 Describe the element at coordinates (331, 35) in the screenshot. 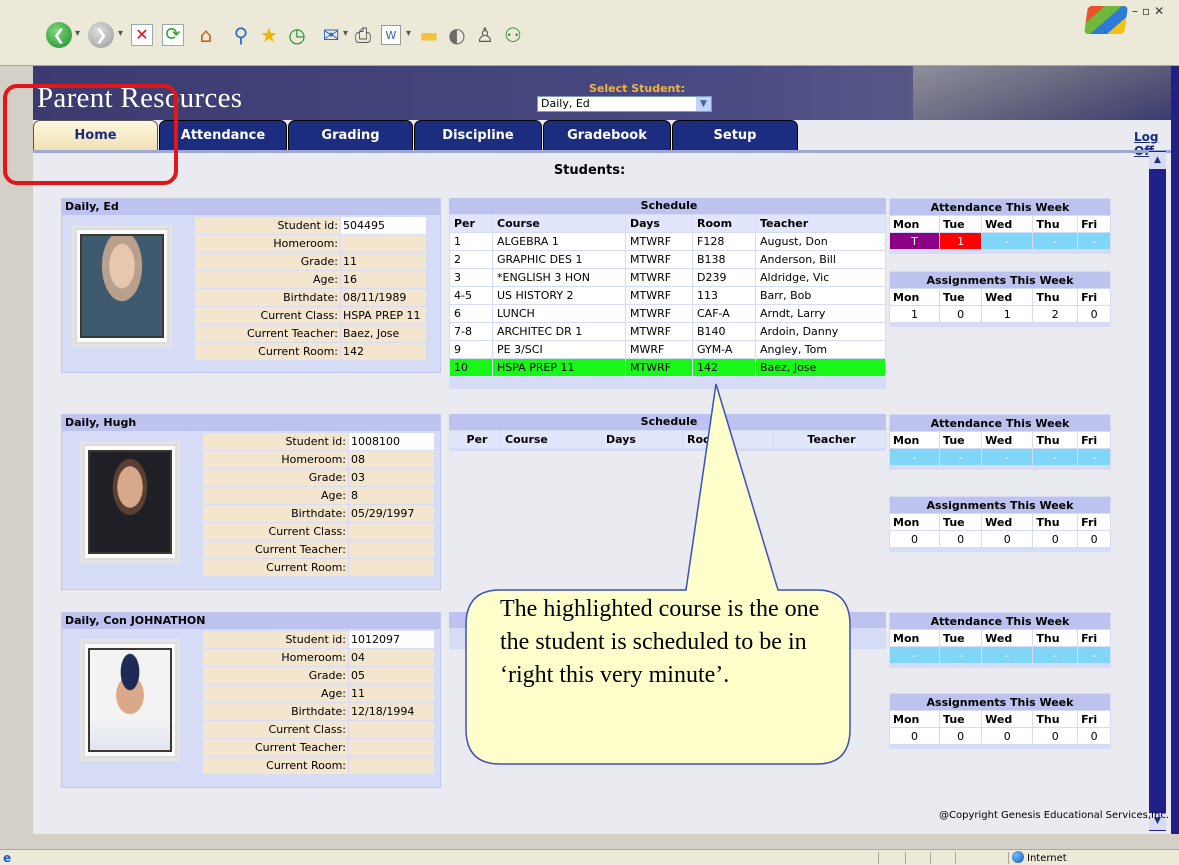

I see `mail-icon: ✉` at that location.